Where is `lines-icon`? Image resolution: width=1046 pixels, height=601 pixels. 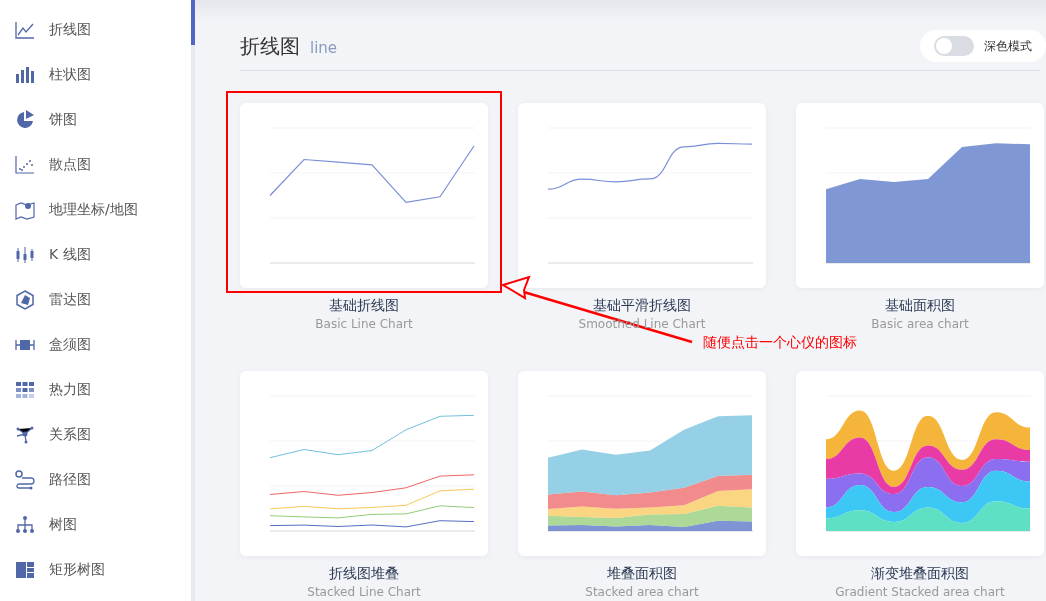 lines-icon is located at coordinates (25, 479).